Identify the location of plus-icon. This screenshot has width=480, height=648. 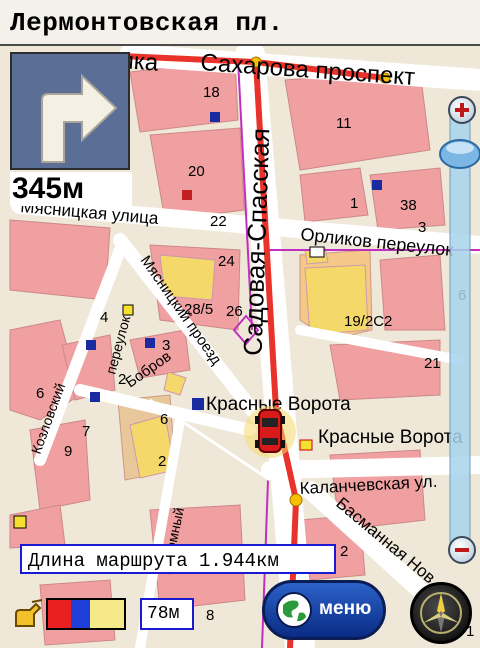
(462, 110).